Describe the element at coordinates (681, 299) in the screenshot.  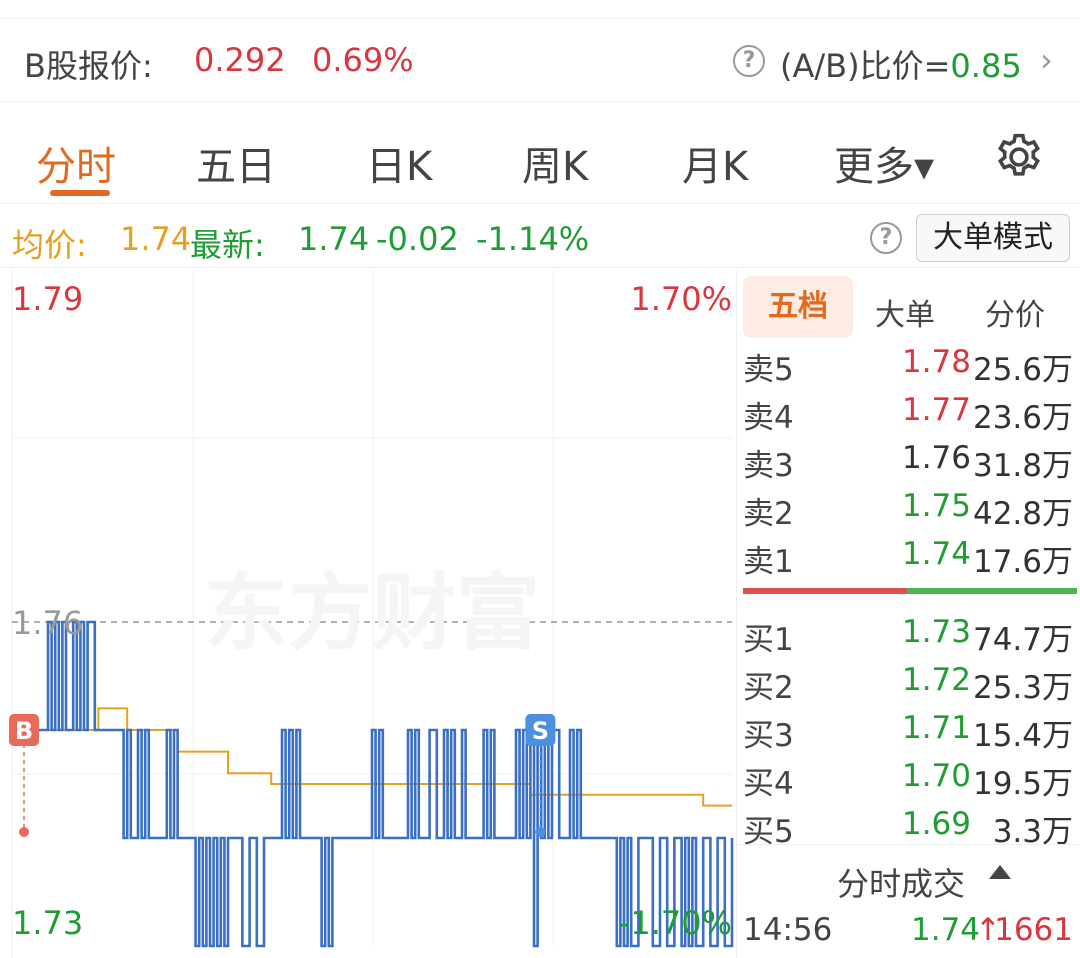
I see `pct-axis-top-label: 1.70%` at that location.